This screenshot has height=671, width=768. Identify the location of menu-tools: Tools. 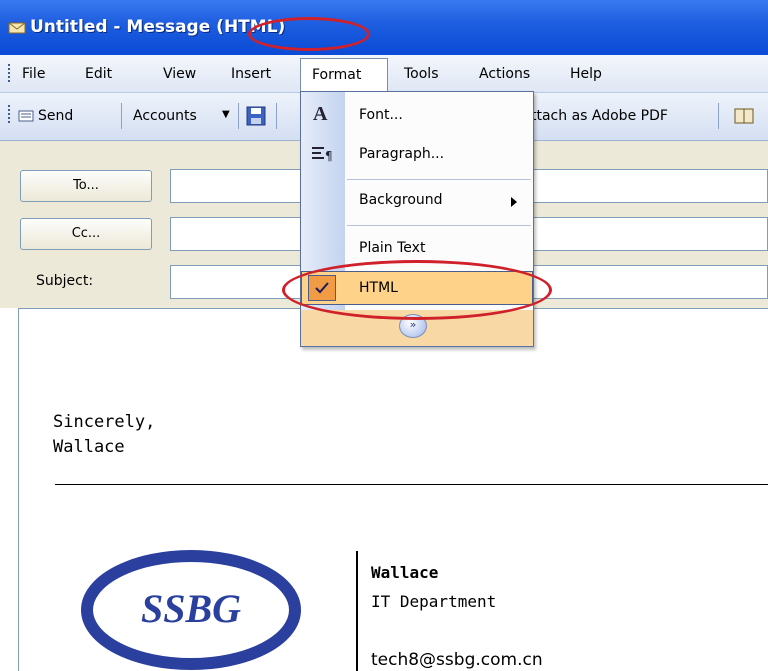
(421, 74).